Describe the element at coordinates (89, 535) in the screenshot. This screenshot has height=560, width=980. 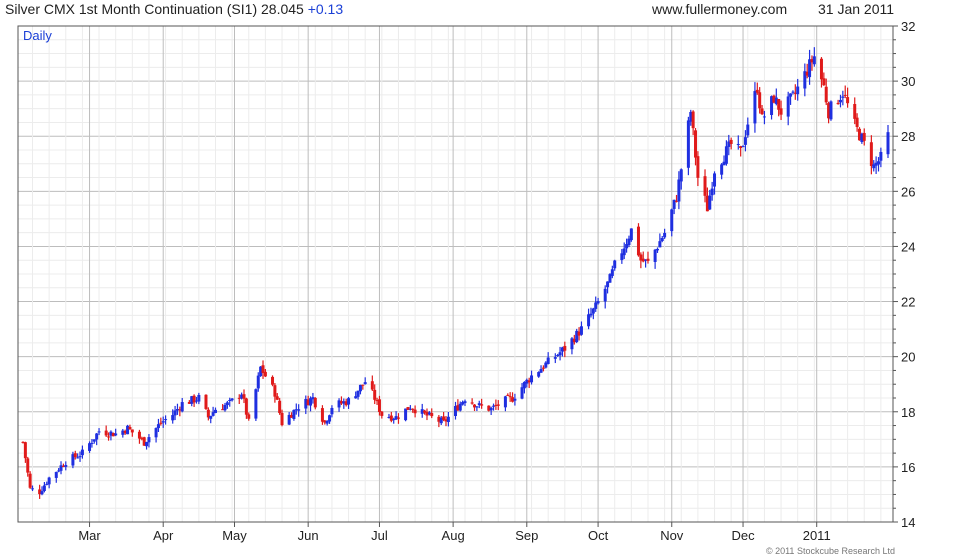
I see `x-tick-label: Mar` at that location.